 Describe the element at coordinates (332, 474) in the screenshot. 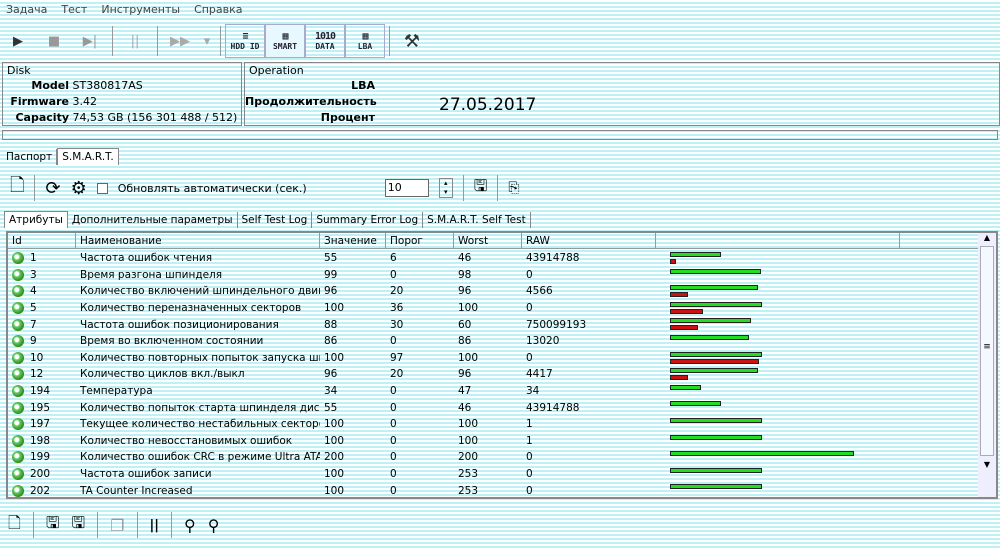

I see `table-row: 200 Частота ошибок записи 100 0 253 0` at that location.